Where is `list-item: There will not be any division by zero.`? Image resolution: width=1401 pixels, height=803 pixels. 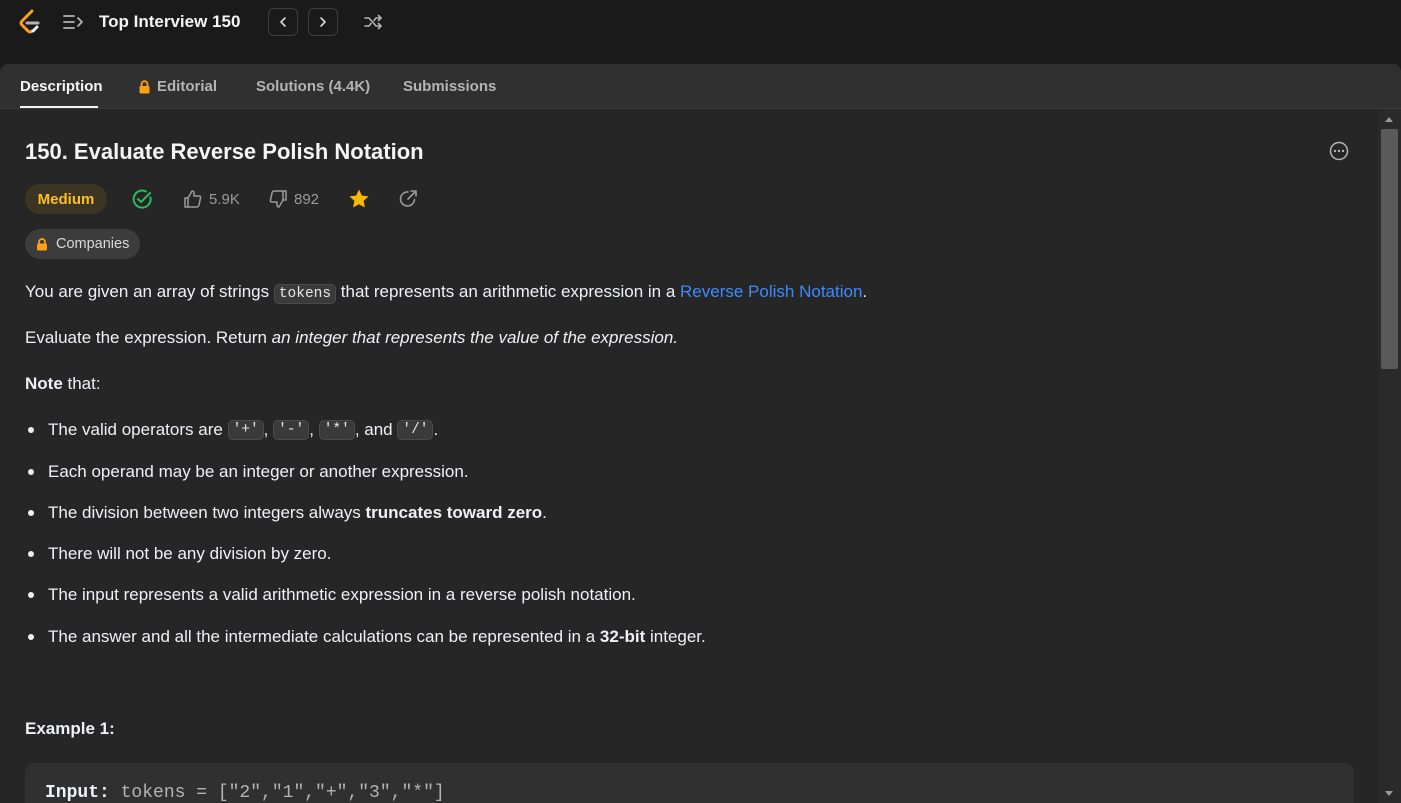
list-item: There will not be any division by zero. is located at coordinates (178, 554).